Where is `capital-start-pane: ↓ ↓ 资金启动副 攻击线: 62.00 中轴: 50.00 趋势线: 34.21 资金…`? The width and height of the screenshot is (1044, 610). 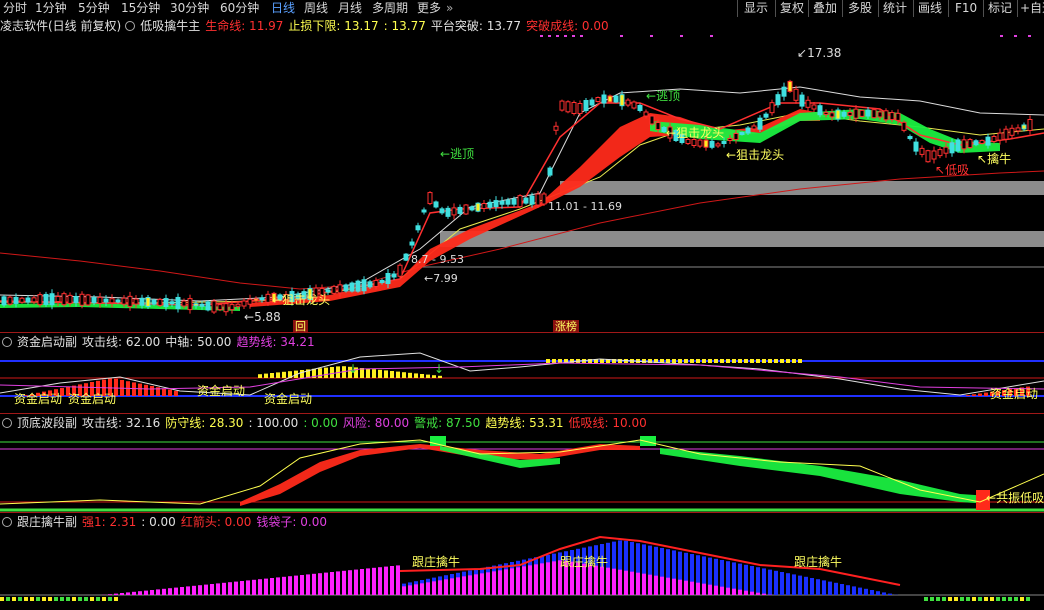
capital-start-pane: ↓ ↓ 资金启动副 攻击线: 62.00 中轴: 50.00 趋势线: 34.21 资金… is located at coordinates (522, 373).